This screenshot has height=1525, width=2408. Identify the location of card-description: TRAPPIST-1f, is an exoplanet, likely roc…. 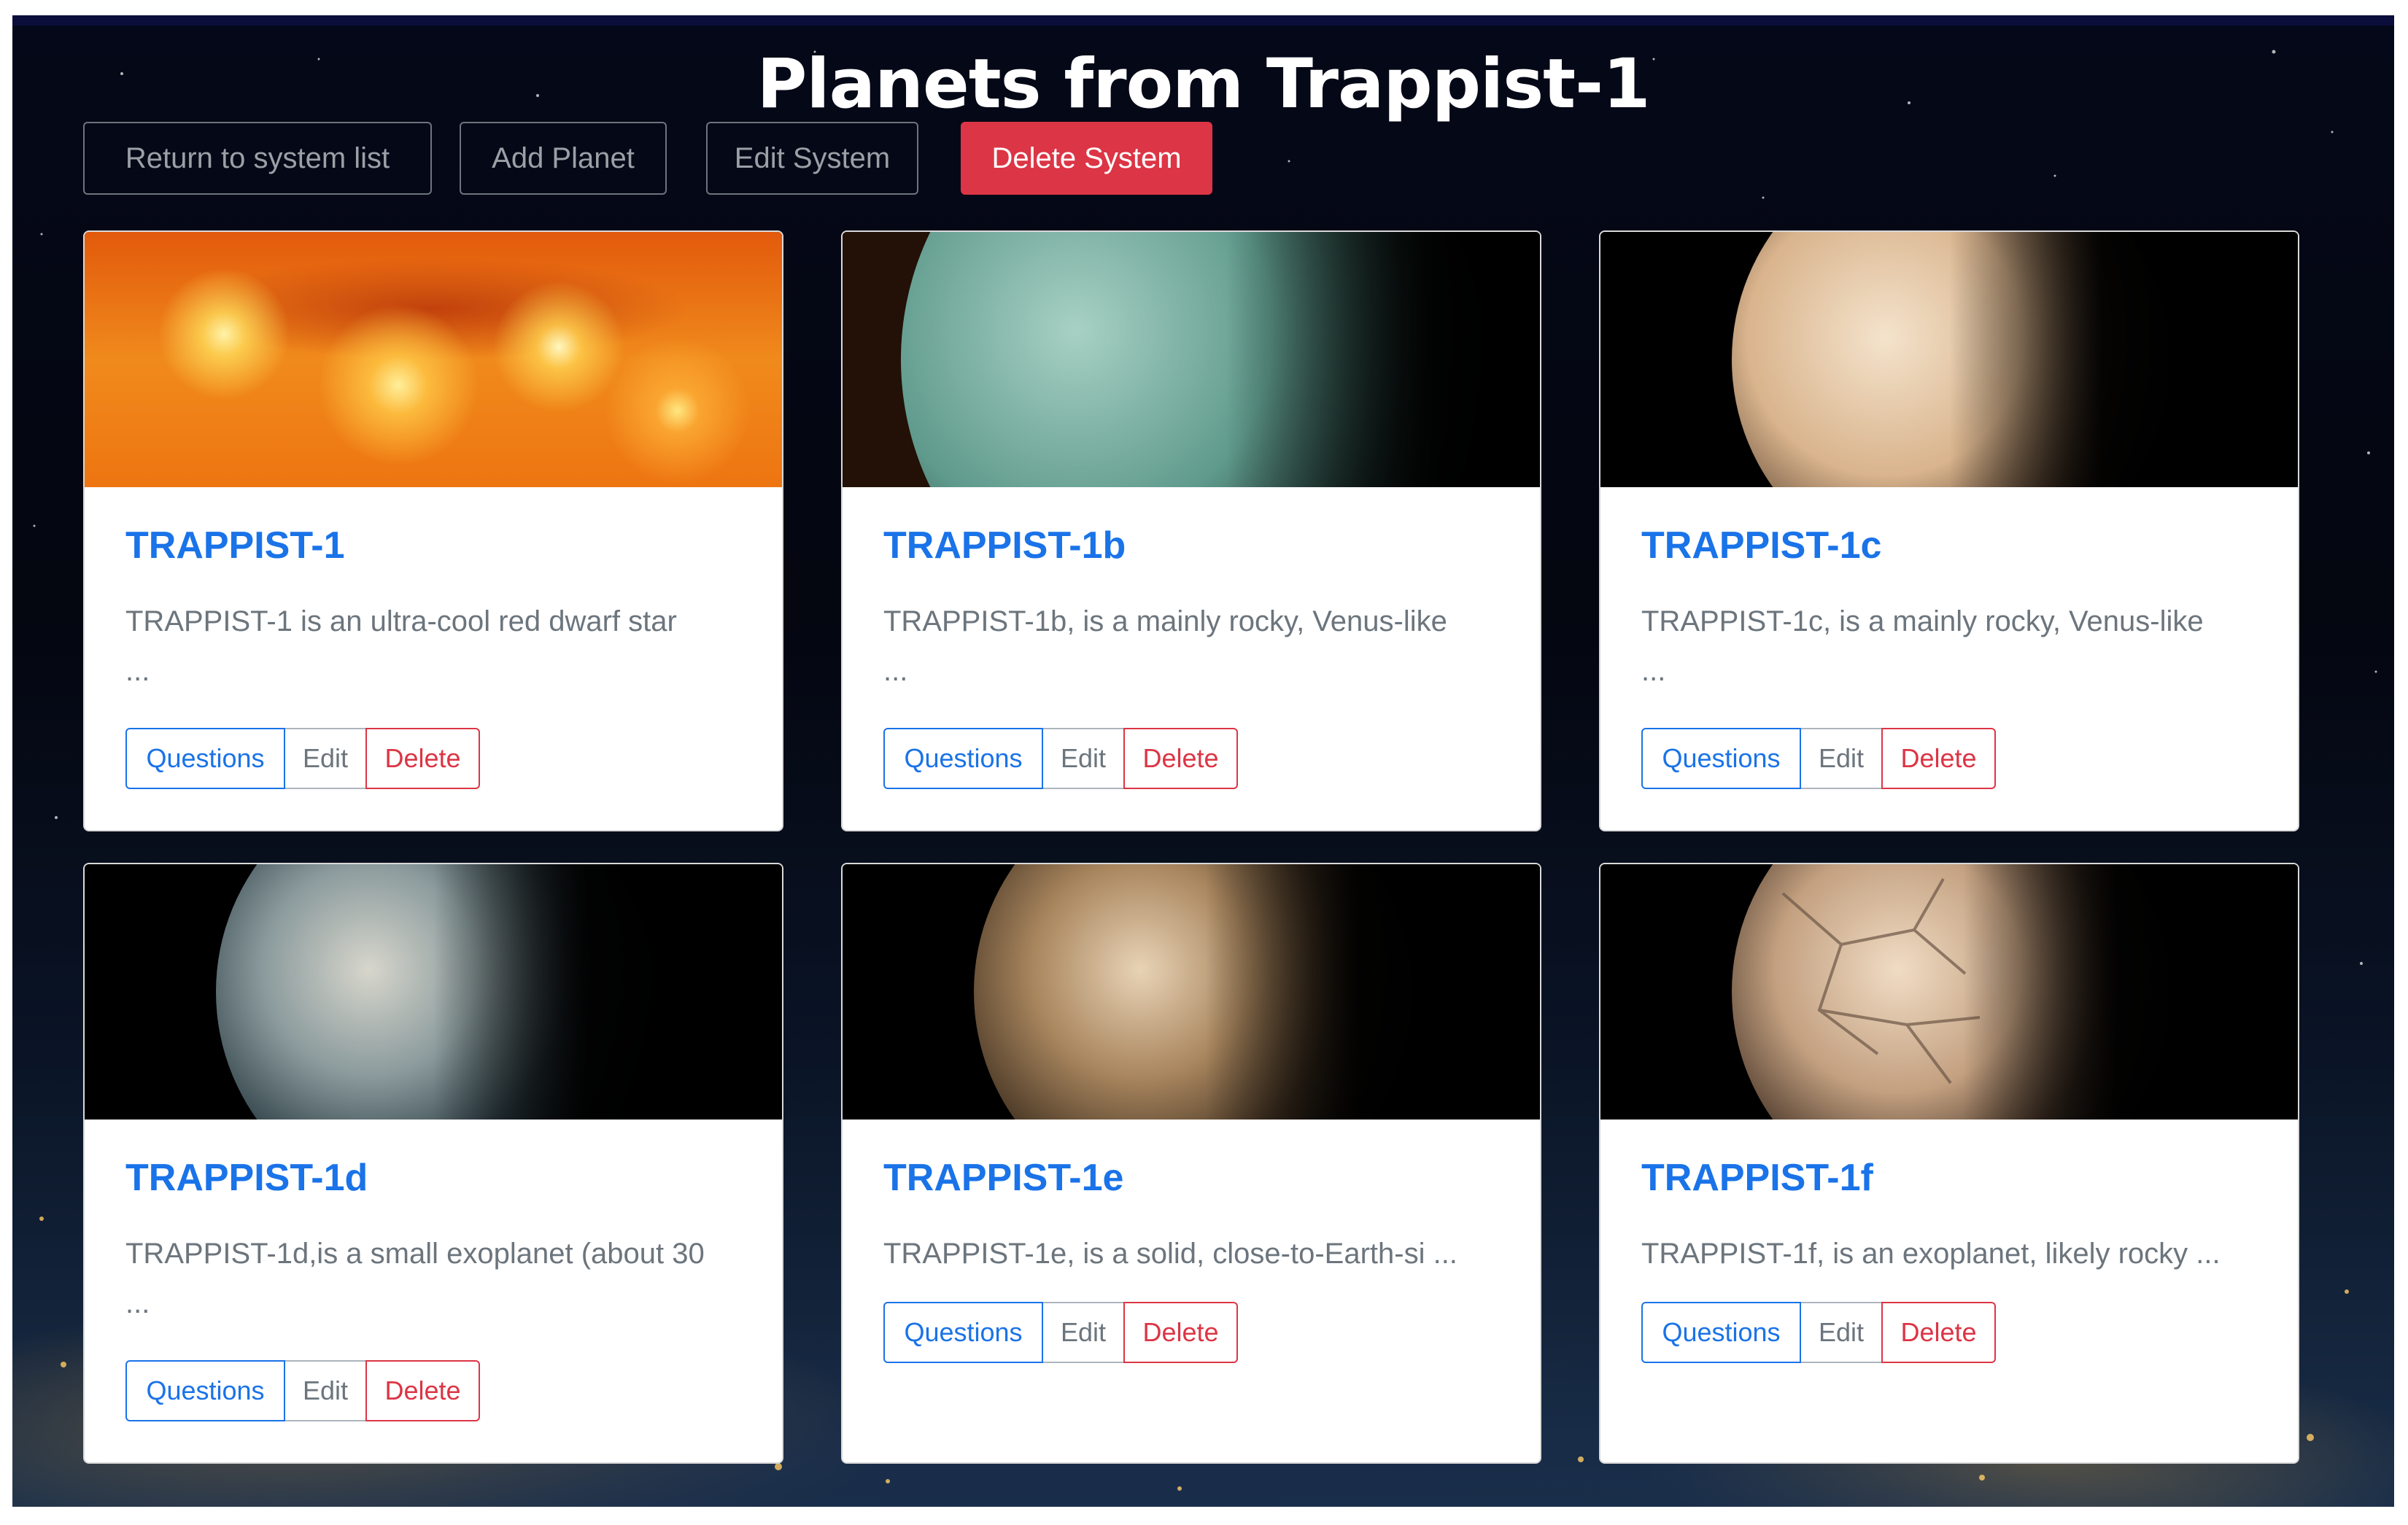
(1931, 1254).